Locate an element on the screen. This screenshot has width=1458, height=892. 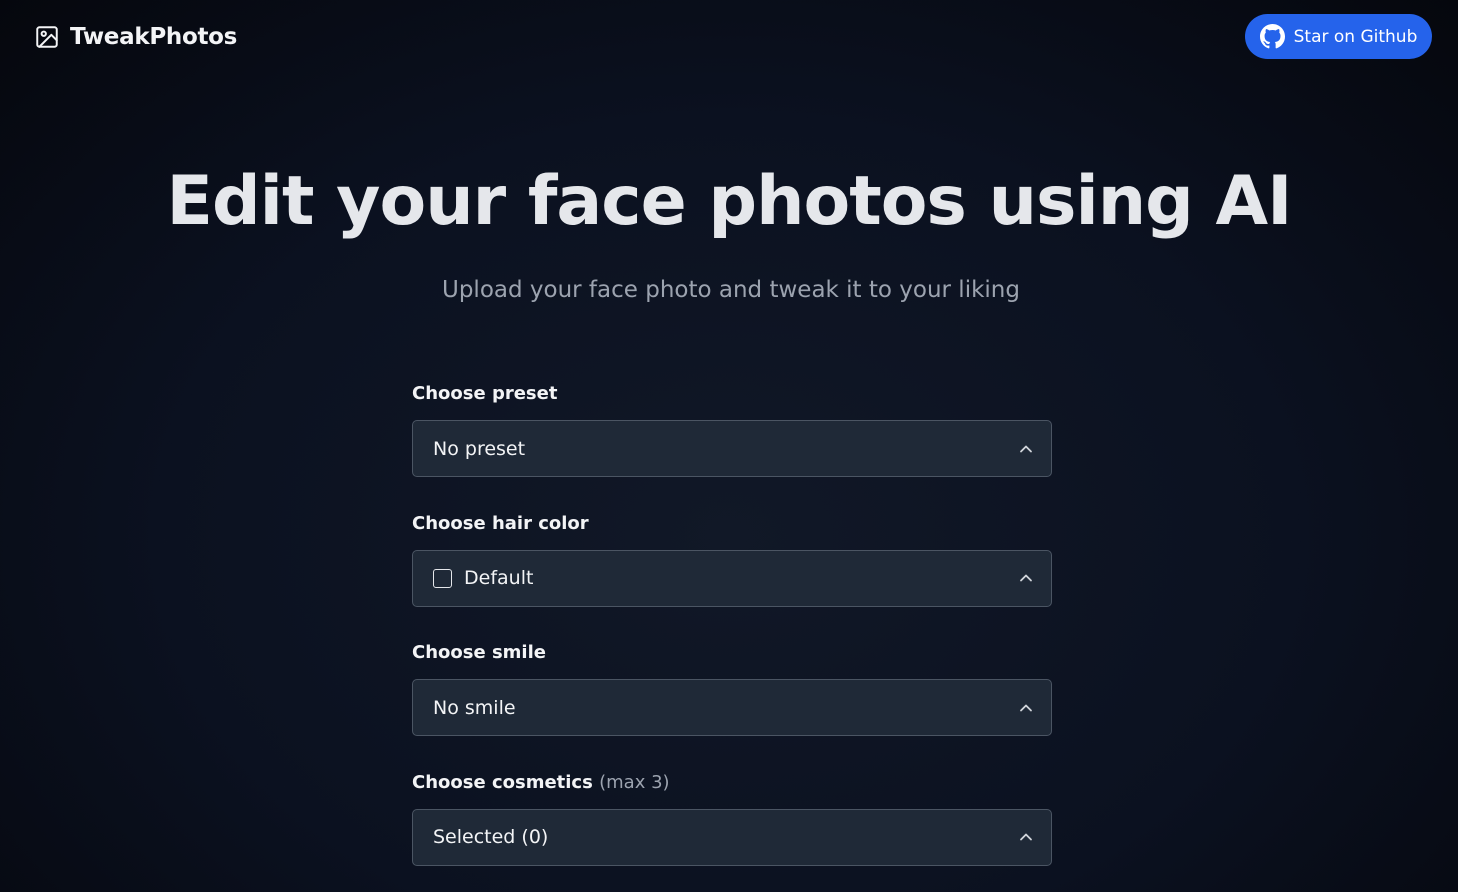
hair-color-field: Choose hair color Default is located at coordinates (732, 575).